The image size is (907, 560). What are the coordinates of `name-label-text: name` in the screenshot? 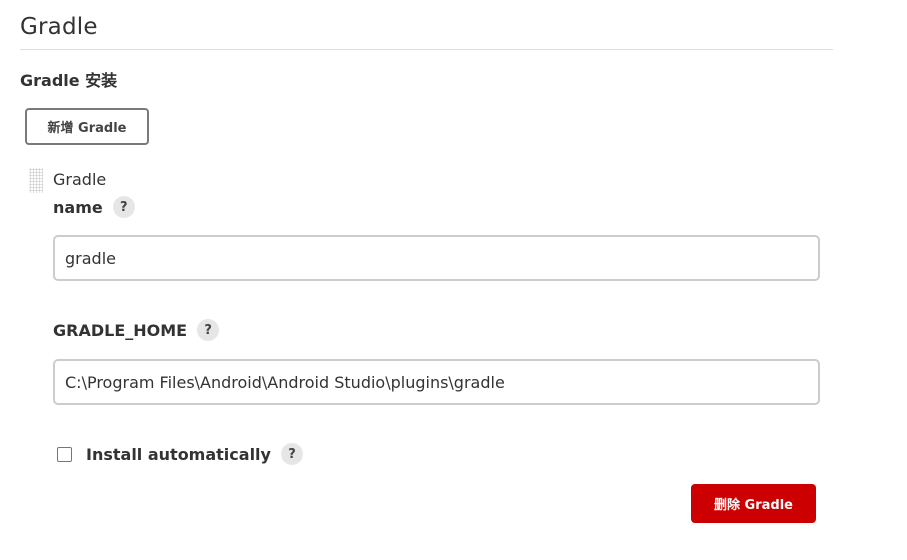 It's located at (78, 207).